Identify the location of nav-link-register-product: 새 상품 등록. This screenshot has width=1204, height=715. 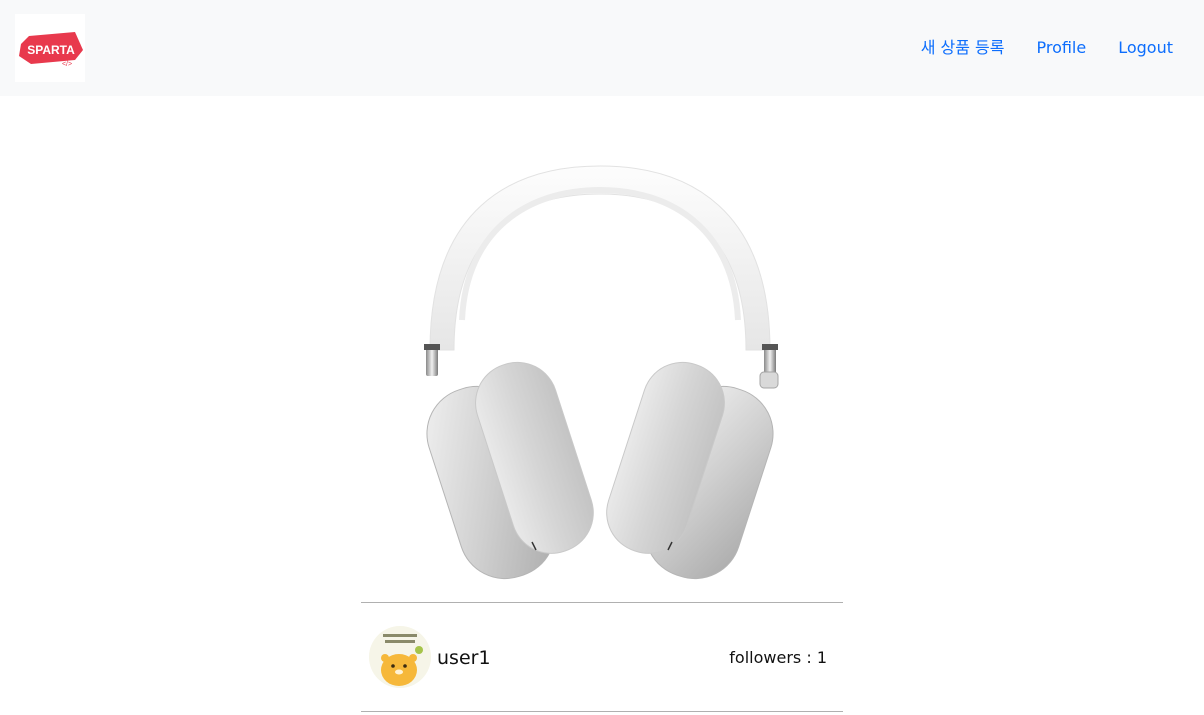
(963, 48).